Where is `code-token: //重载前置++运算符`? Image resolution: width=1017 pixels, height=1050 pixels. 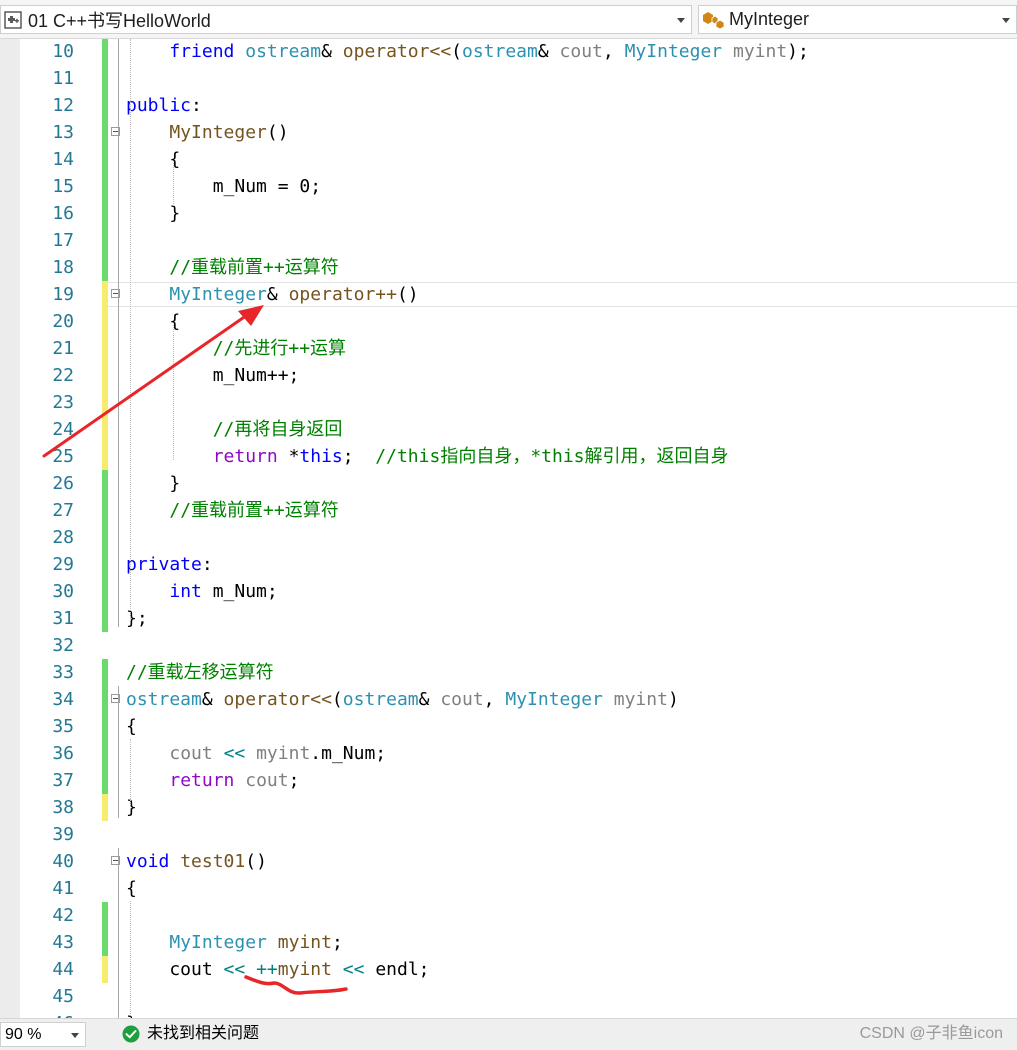
code-token: //重载前置++运算符 is located at coordinates (254, 267).